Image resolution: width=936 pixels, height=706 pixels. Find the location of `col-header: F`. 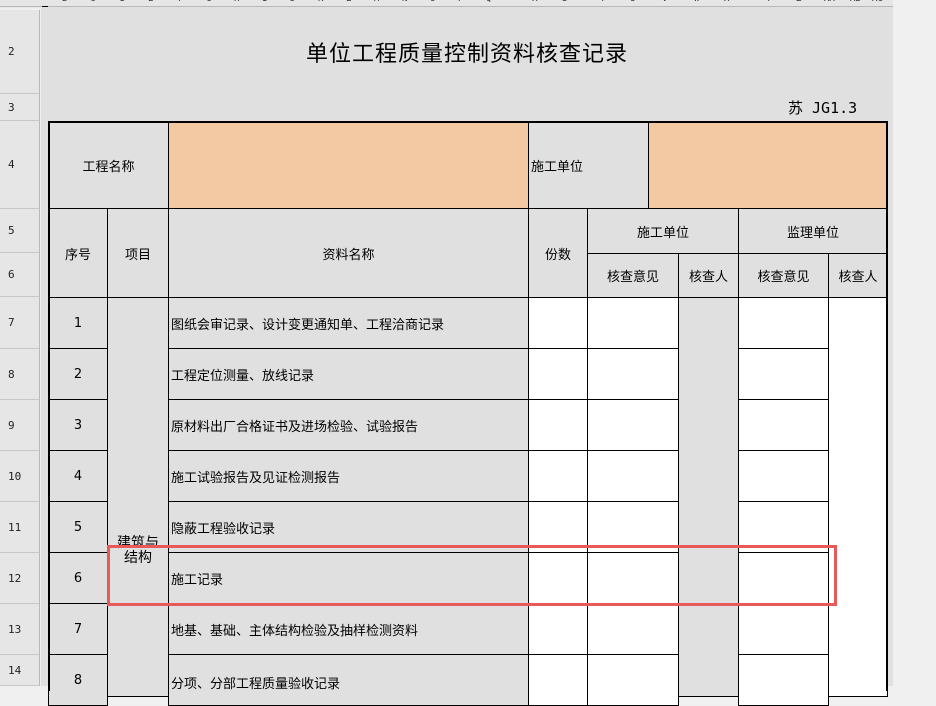

col-header: F is located at coordinates (180, 2).